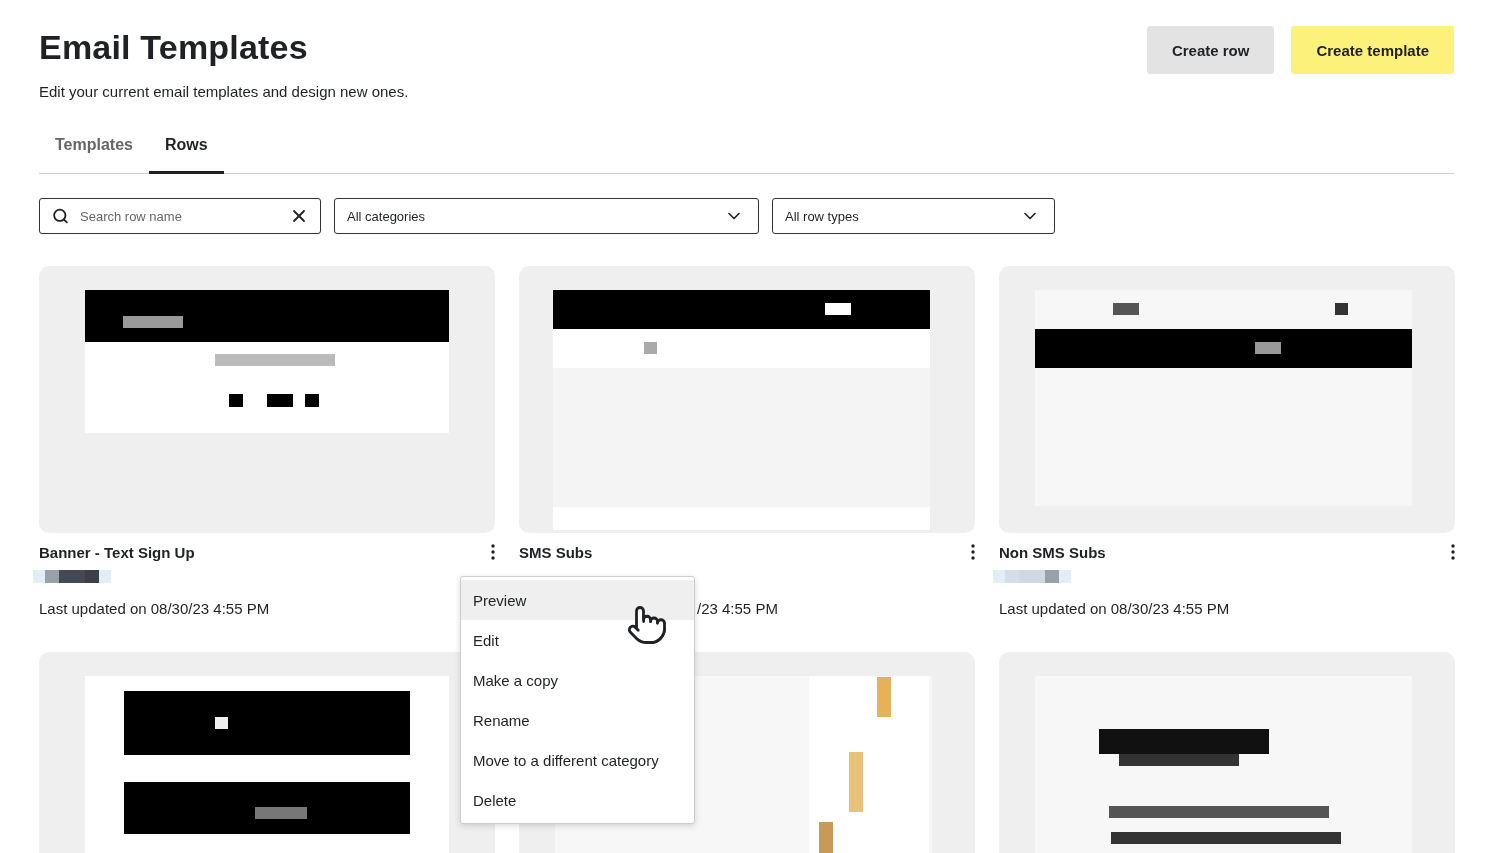 The height and width of the screenshot is (853, 1502). What do you see at coordinates (60, 216) in the screenshot?
I see `search-icon` at bounding box center [60, 216].